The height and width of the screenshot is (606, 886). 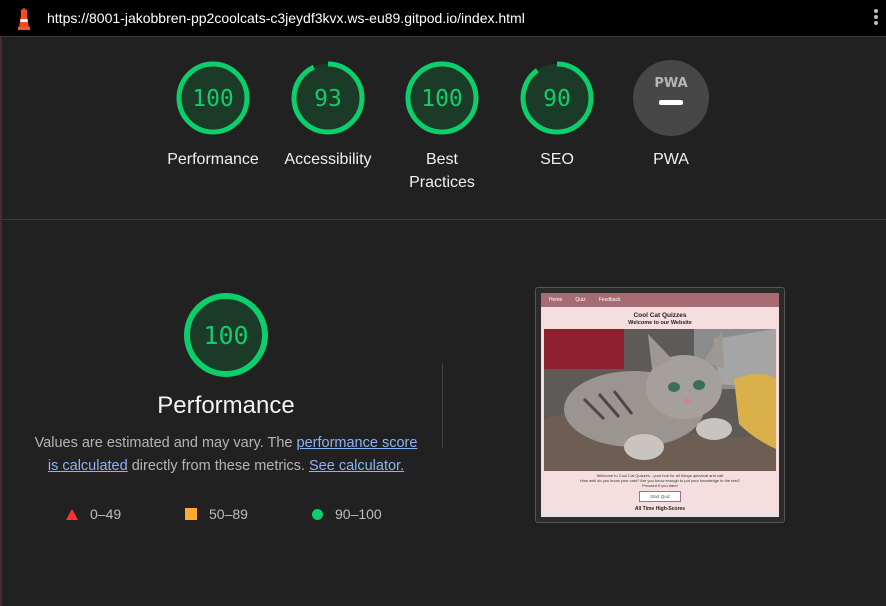 I want to click on gauge-performance-ring: 100, so click(x=213, y=98).